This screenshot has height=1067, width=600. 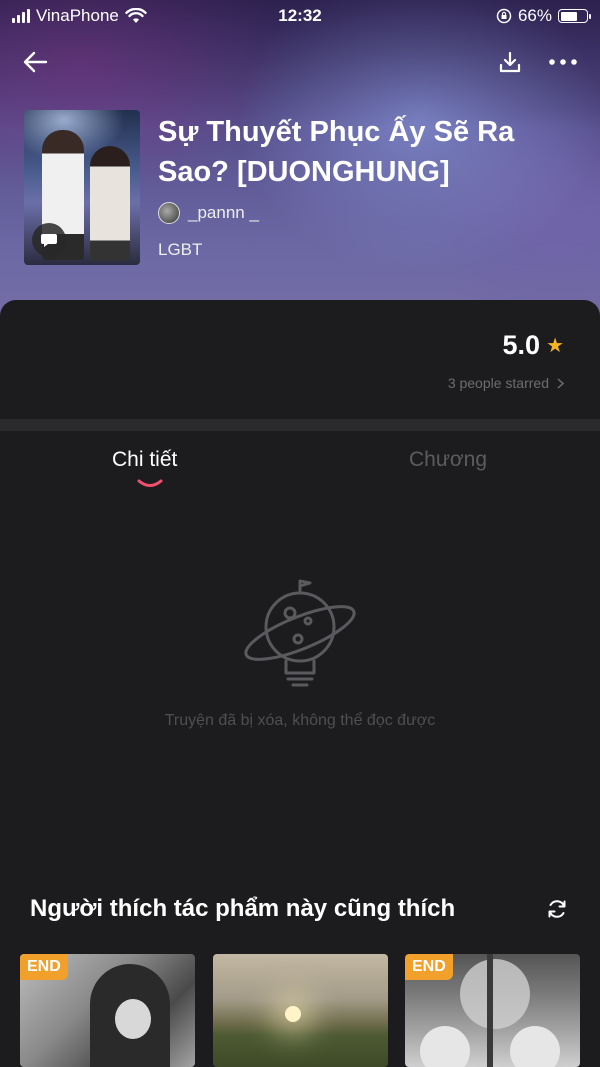 I want to click on section-divider, so click(x=300, y=425).